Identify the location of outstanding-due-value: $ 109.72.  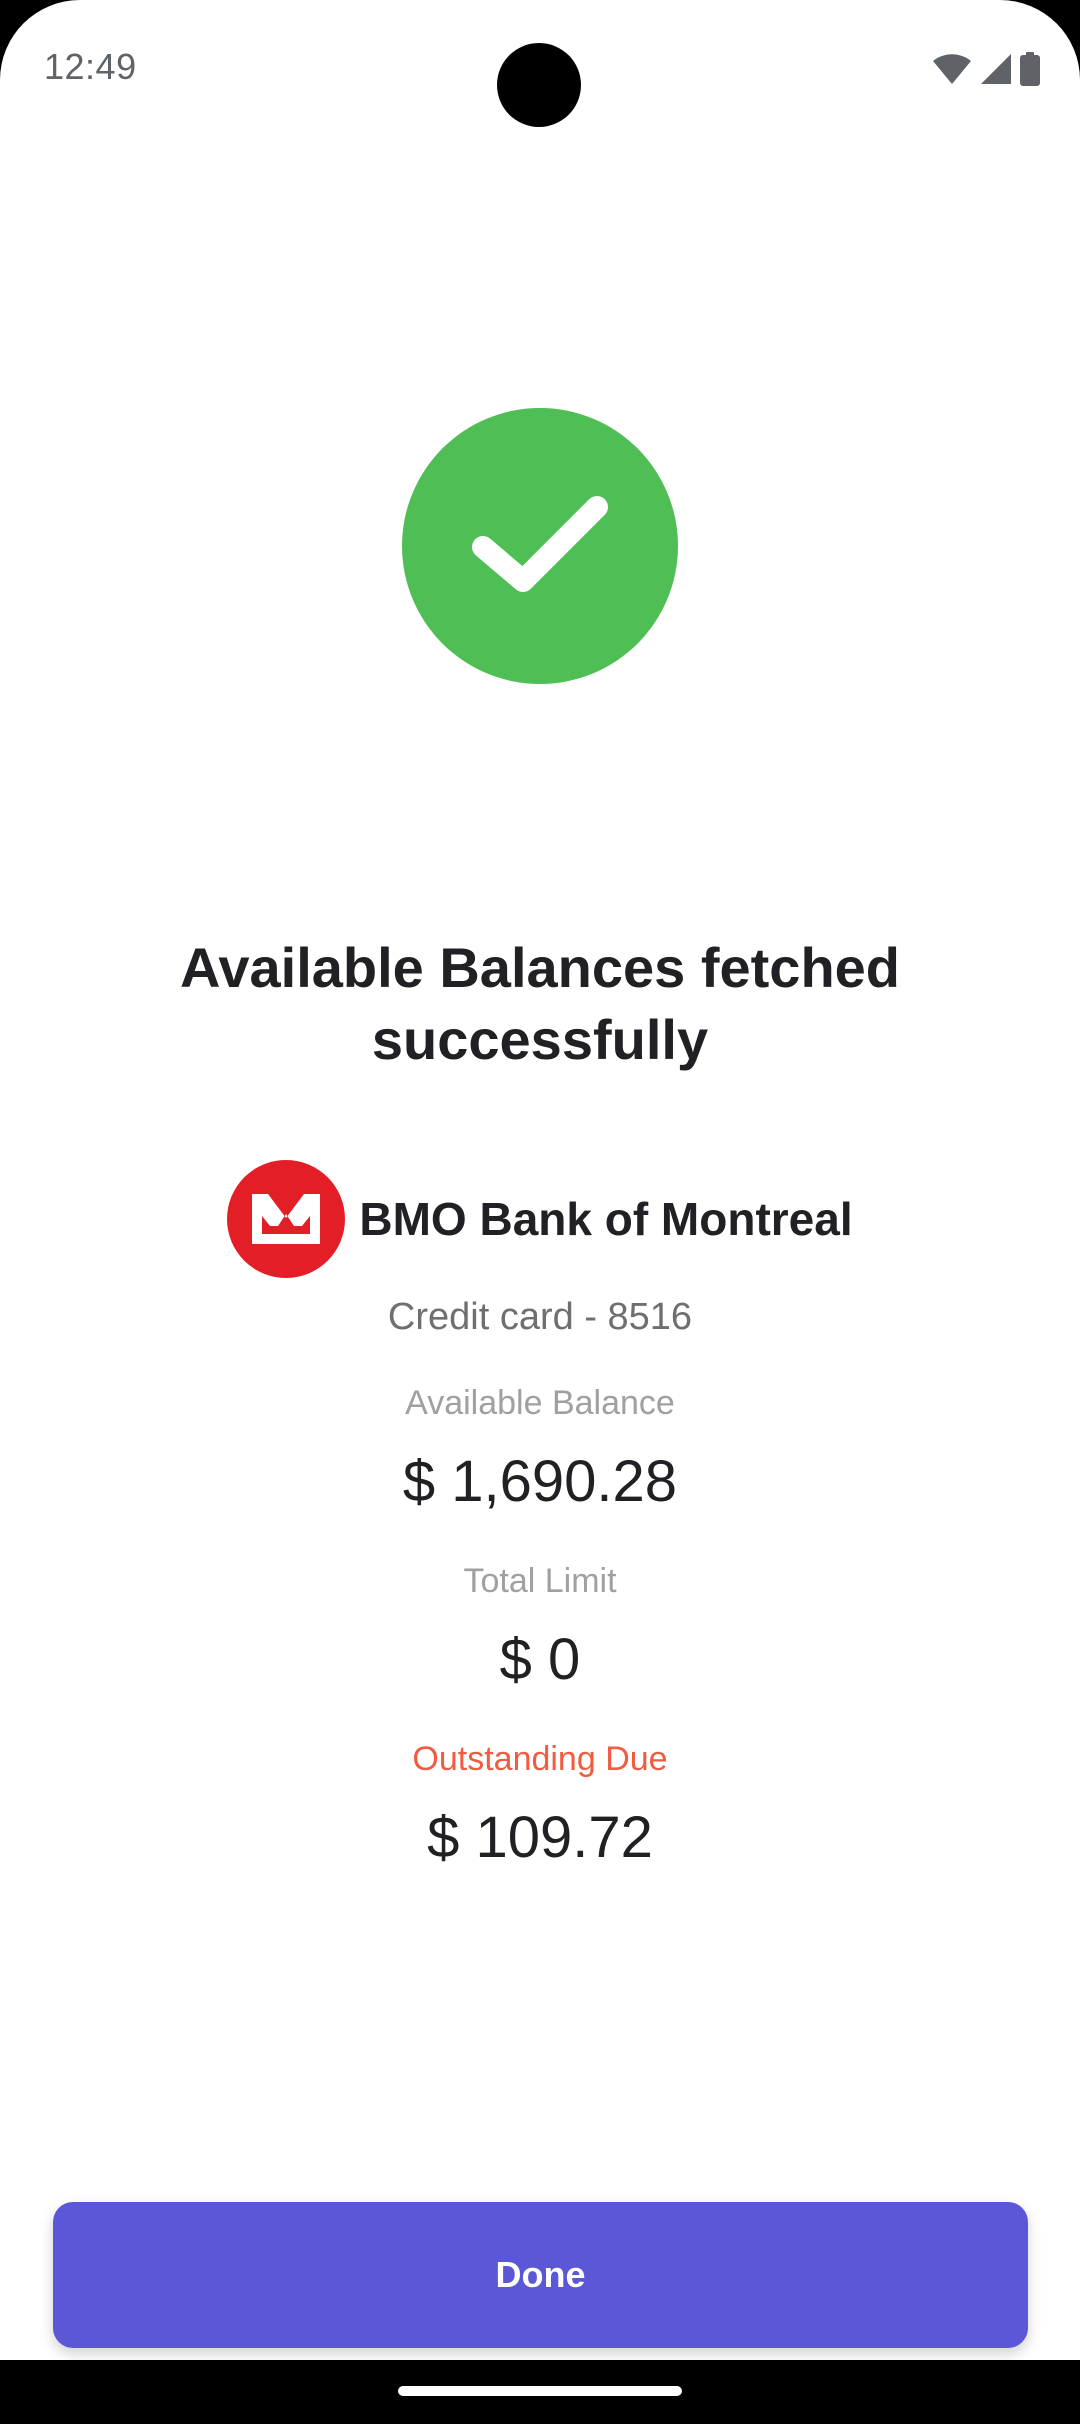
(540, 1837).